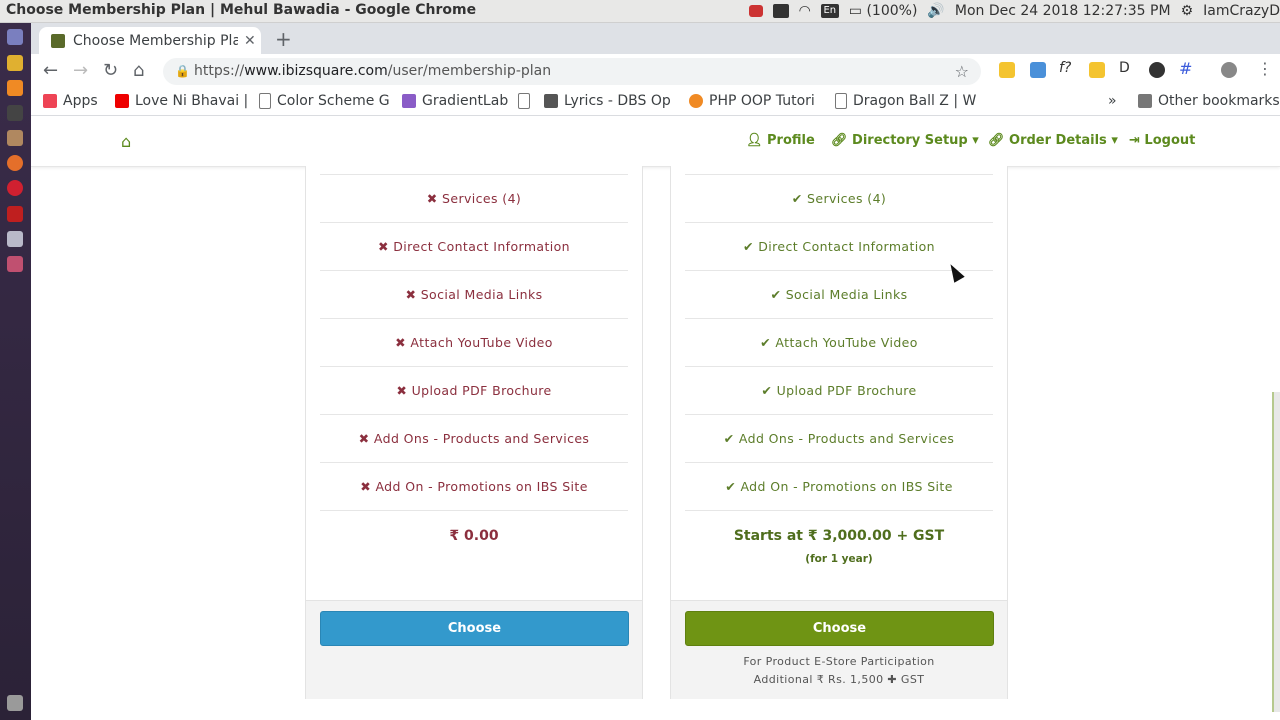 The width and height of the screenshot is (1280, 720). What do you see at coordinates (110, 70) in the screenshot?
I see `reload-icon: ↻` at bounding box center [110, 70].